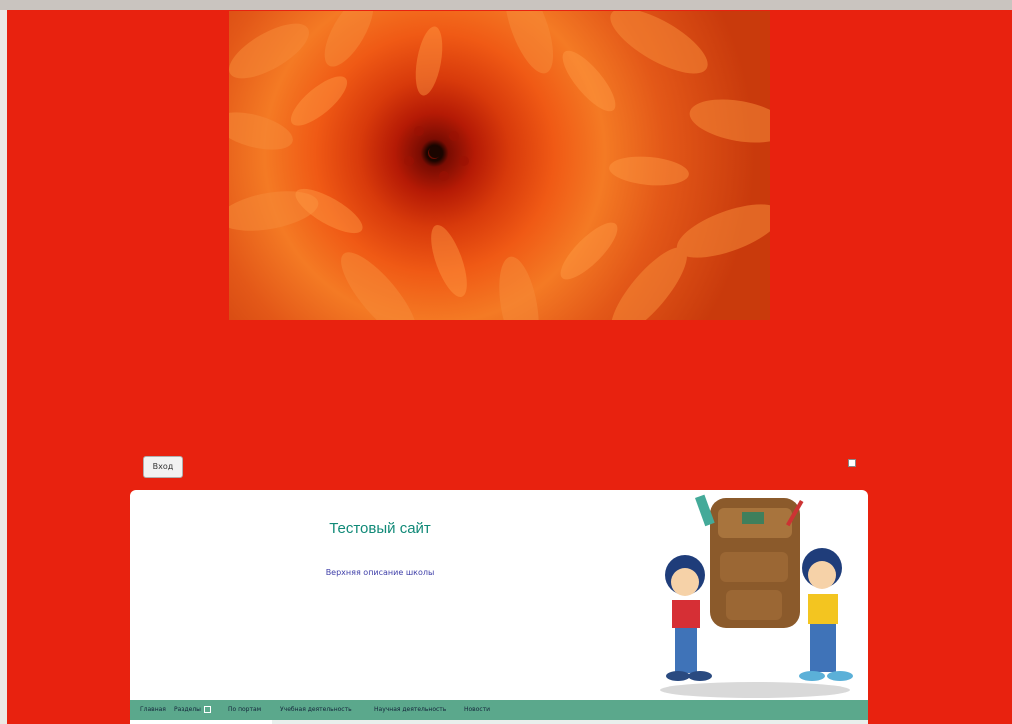 The image size is (1012, 724). Describe the element at coordinates (380, 528) in the screenshot. I see `site-title: Тестовый сайт` at that location.